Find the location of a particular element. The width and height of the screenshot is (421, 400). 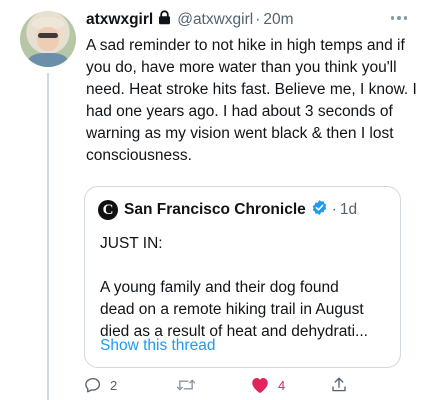

show-thread-link: Show this thread is located at coordinates (157, 346).